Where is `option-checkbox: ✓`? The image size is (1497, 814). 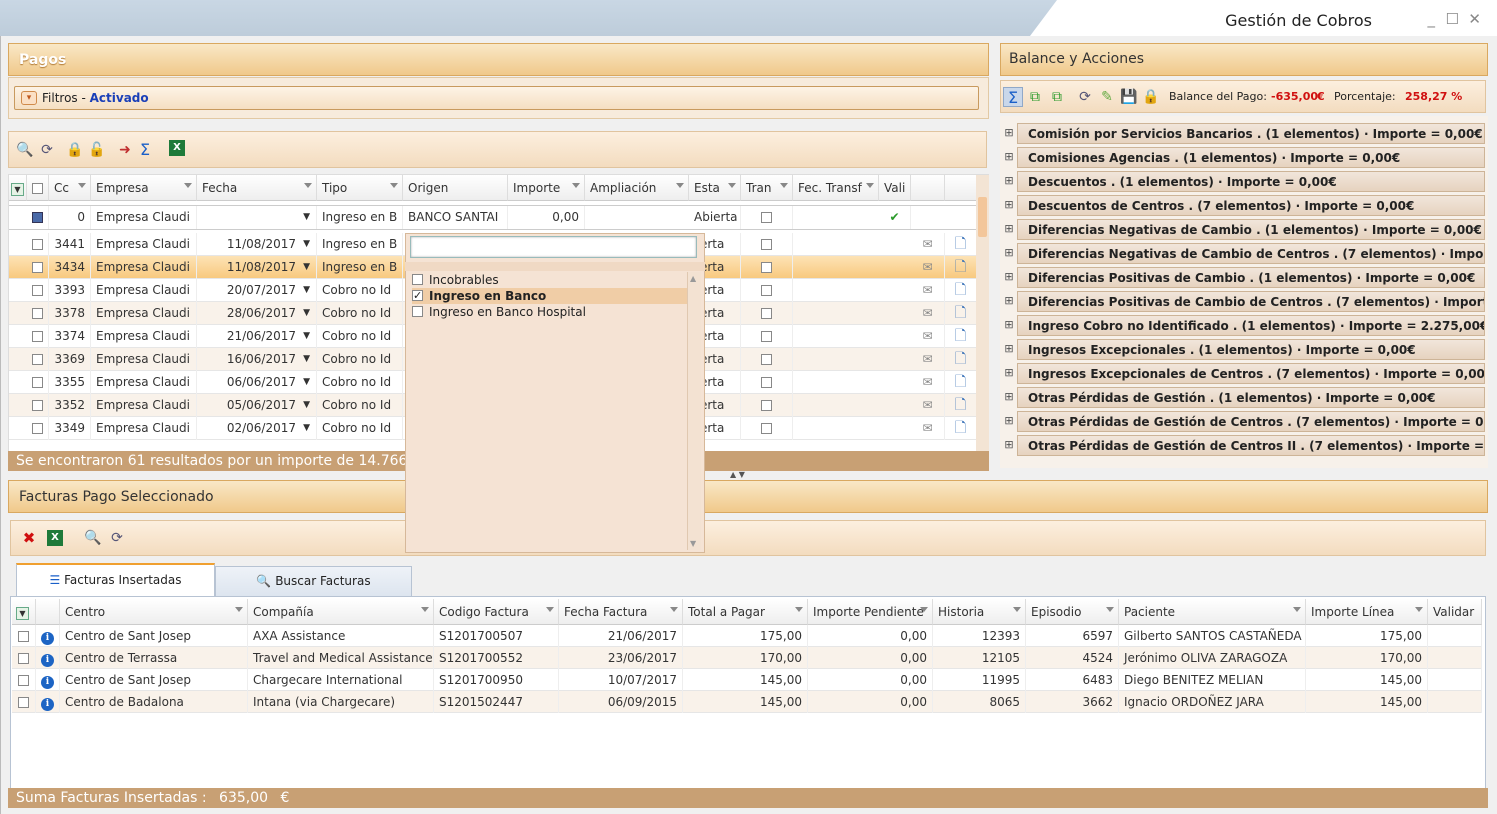 option-checkbox: ✓ is located at coordinates (417, 295).